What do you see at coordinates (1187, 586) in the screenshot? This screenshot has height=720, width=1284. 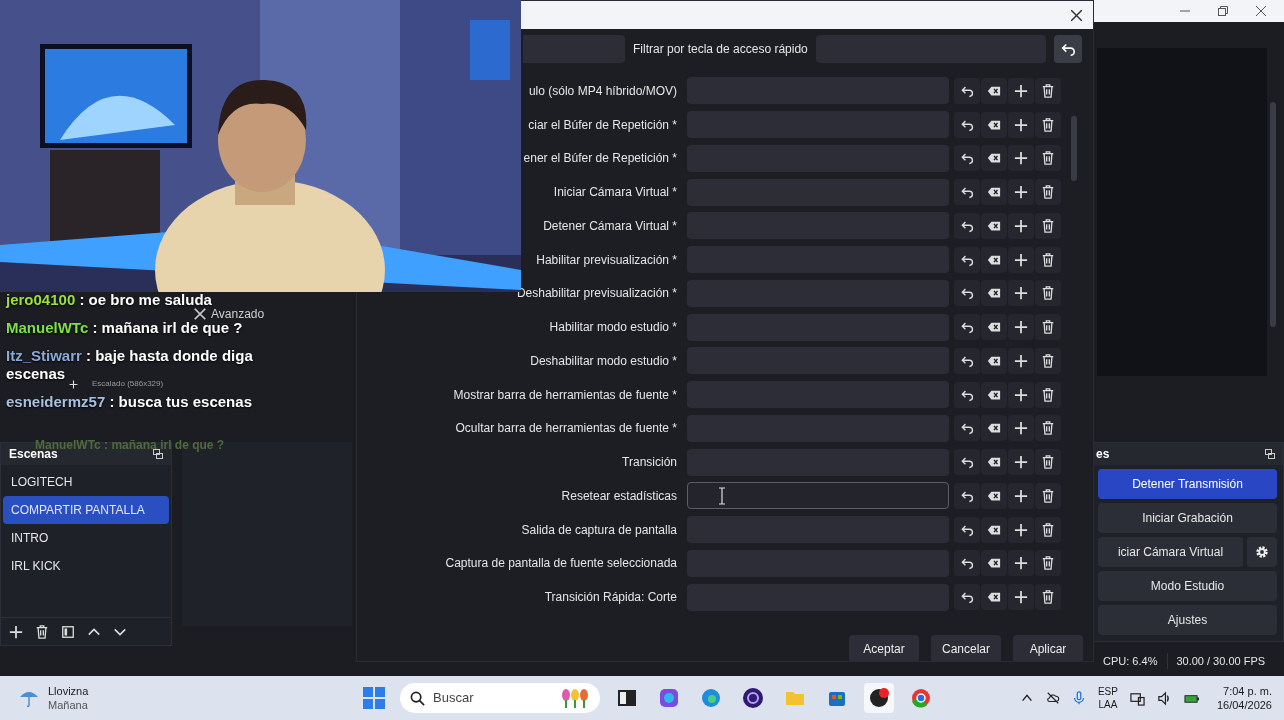 I see `control-button: Modo Estudio` at bounding box center [1187, 586].